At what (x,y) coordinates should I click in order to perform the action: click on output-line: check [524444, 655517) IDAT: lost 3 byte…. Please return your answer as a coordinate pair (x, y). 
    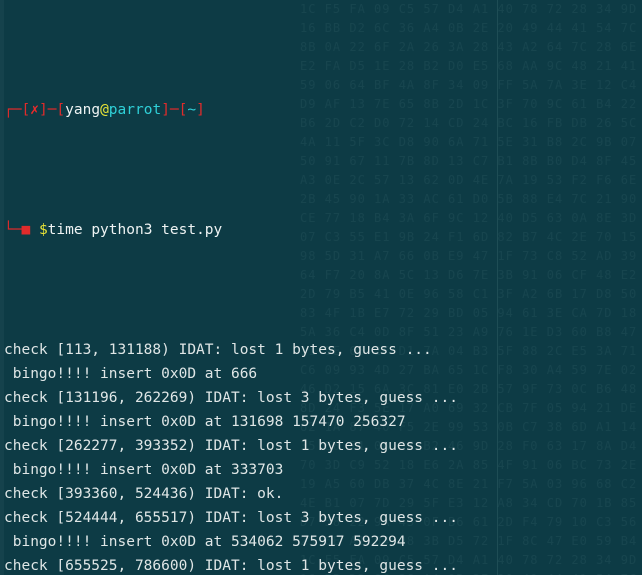
    Looking at the image, I should click on (231, 518).